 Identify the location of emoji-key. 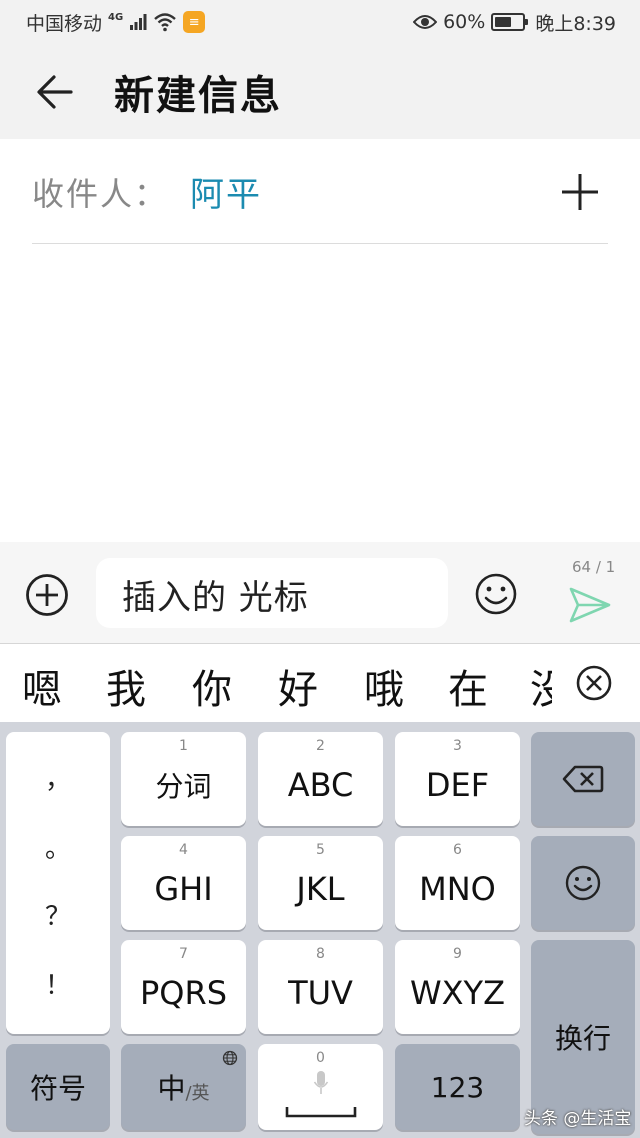
(583, 883).